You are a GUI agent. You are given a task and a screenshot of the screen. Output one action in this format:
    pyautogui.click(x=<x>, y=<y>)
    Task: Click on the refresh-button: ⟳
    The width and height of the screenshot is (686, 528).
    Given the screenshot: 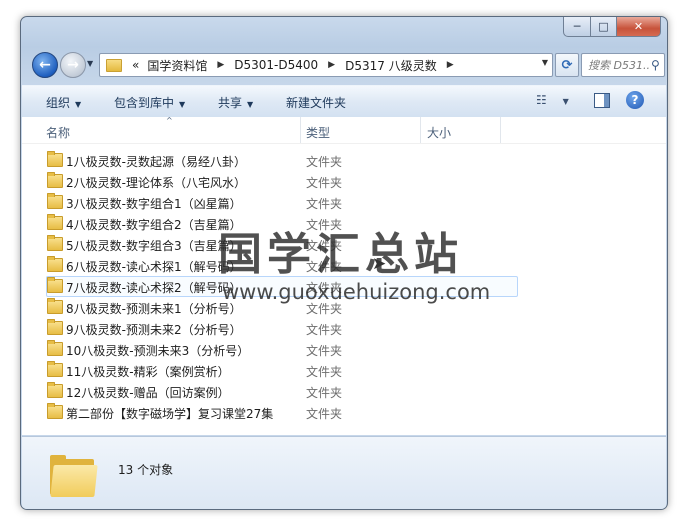 What is the action you would take?
    pyautogui.click(x=567, y=65)
    